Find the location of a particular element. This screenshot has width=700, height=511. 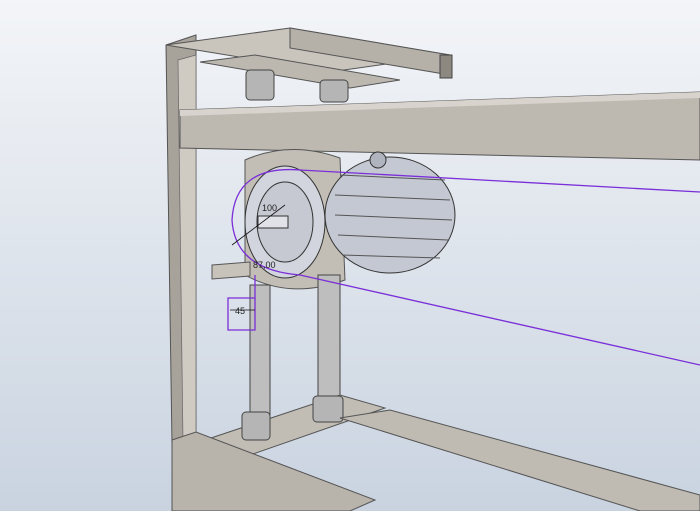

upper-bearing-left is located at coordinates (260, 85).